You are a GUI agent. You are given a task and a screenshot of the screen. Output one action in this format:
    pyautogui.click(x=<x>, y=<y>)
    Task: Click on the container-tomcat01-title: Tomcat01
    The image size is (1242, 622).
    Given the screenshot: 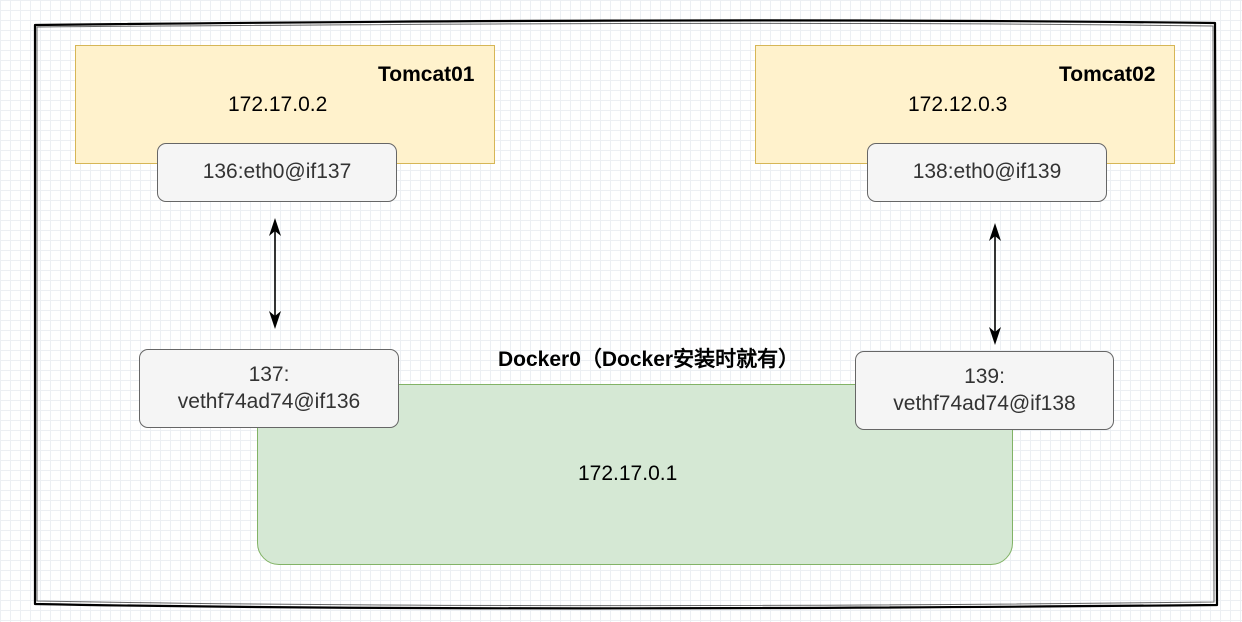 What is the action you would take?
    pyautogui.click(x=426, y=74)
    